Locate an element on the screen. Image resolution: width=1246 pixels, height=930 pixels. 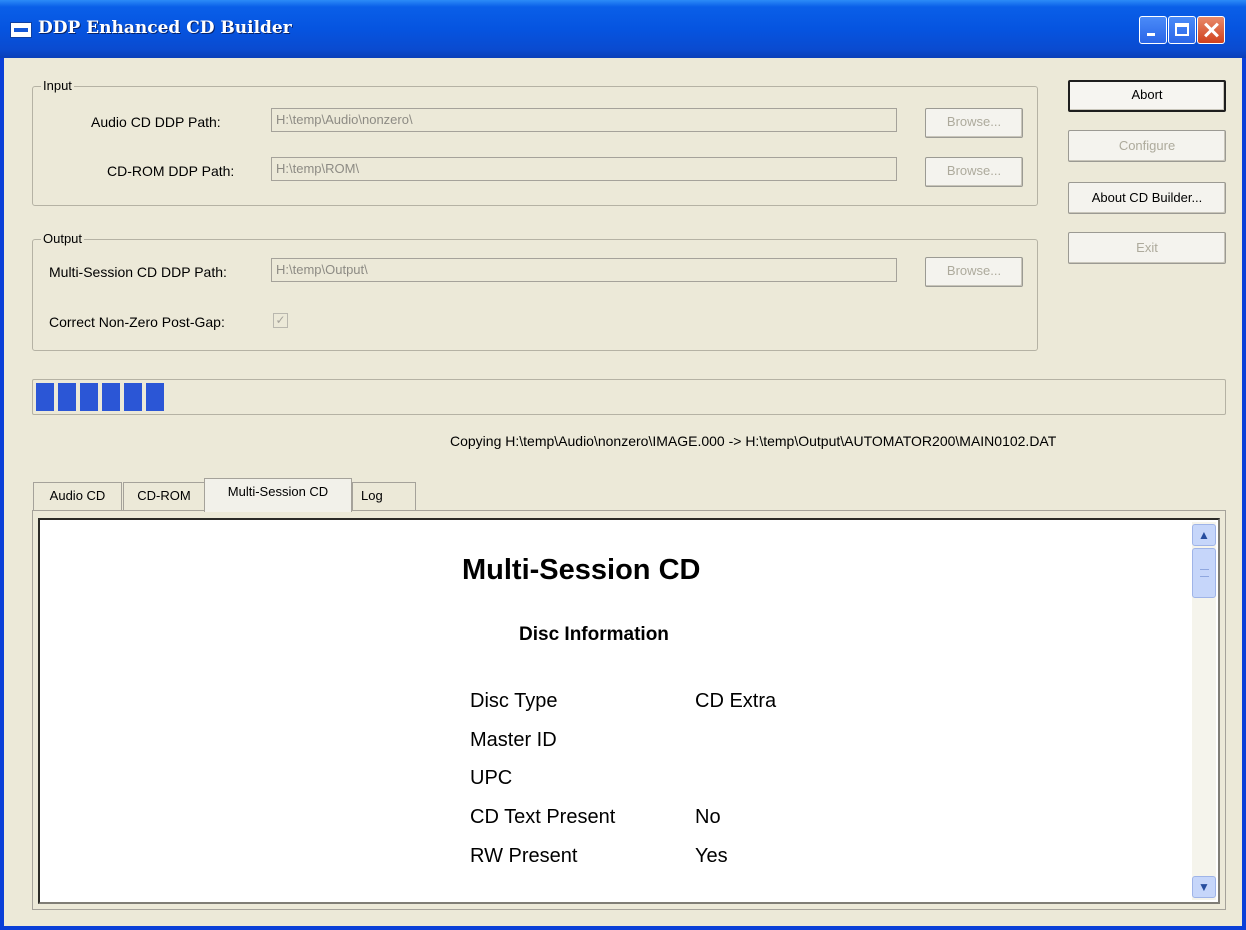
tab-audio-cd: Audio CD is located at coordinates (77, 496).